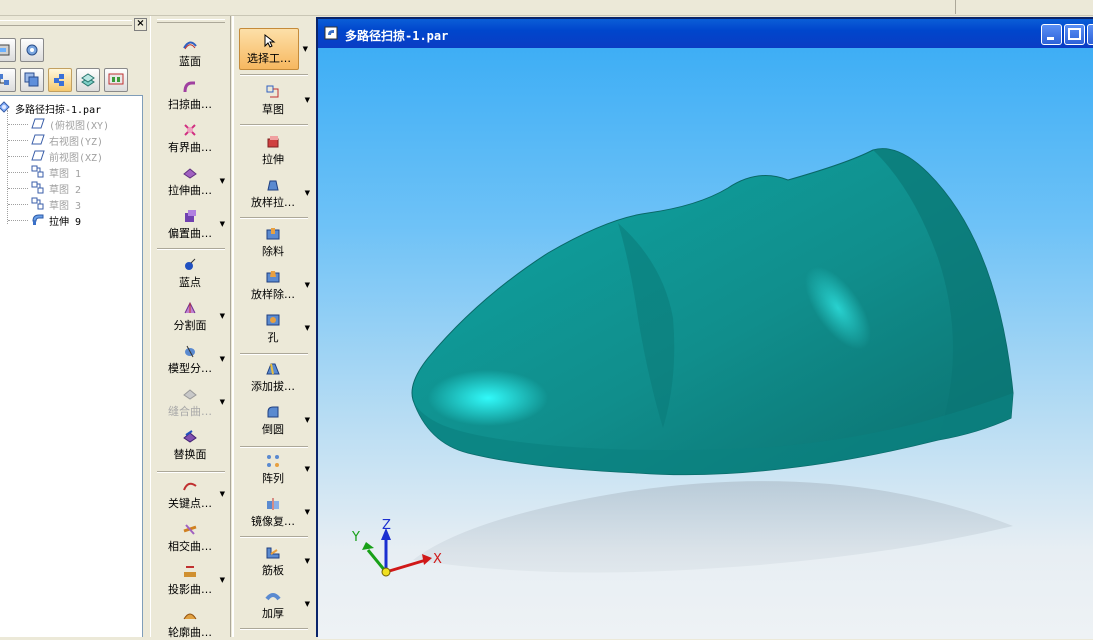 This screenshot has width=1093, height=640. I want to click on cmd-label: 蓝点, so click(190, 282).